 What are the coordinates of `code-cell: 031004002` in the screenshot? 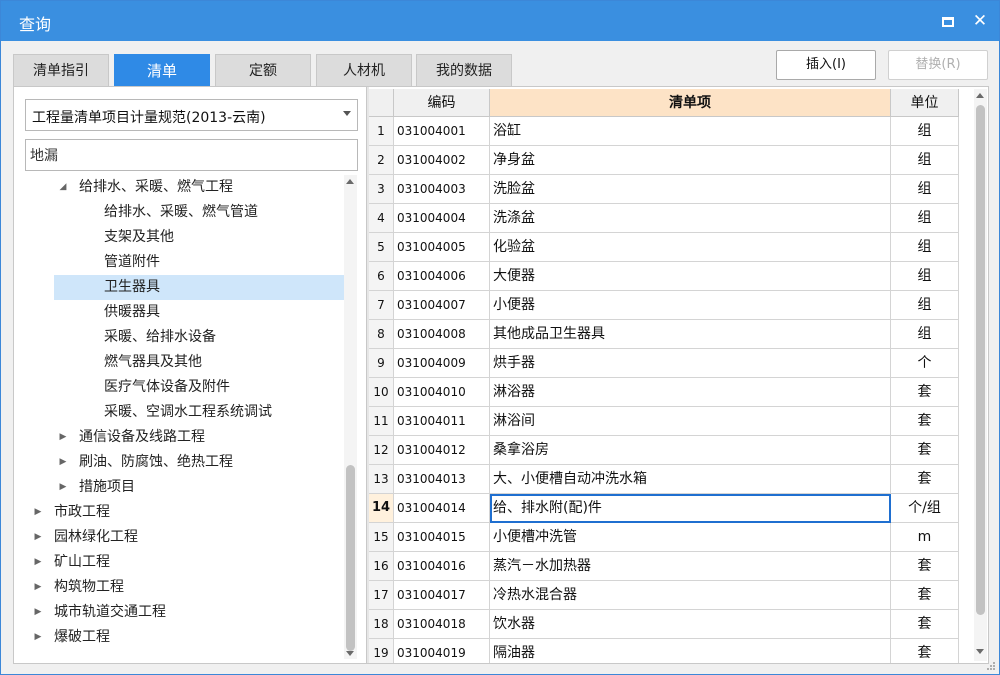 It's located at (442, 160).